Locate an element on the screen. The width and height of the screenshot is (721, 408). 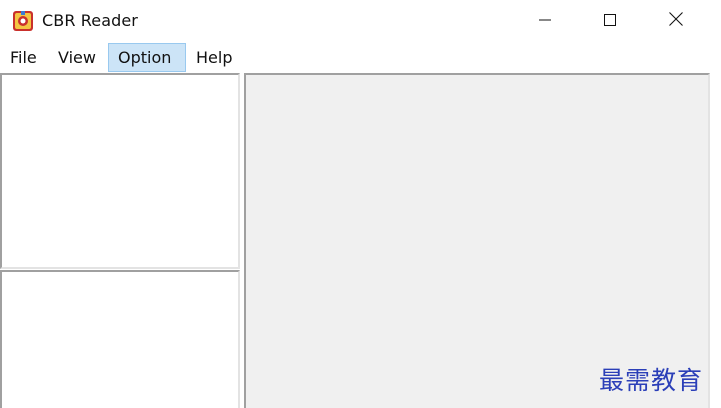
window-right-edge is located at coordinates (715, 225).